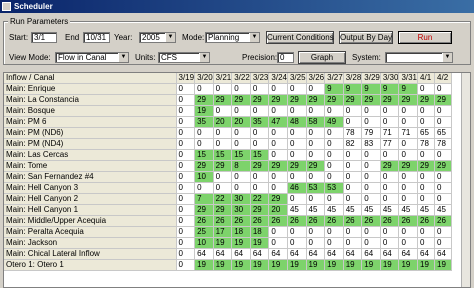 The width and height of the screenshot is (474, 288). What do you see at coordinates (204, 57) in the screenshot?
I see `dropdown-arrow-icon: ▼` at bounding box center [204, 57].